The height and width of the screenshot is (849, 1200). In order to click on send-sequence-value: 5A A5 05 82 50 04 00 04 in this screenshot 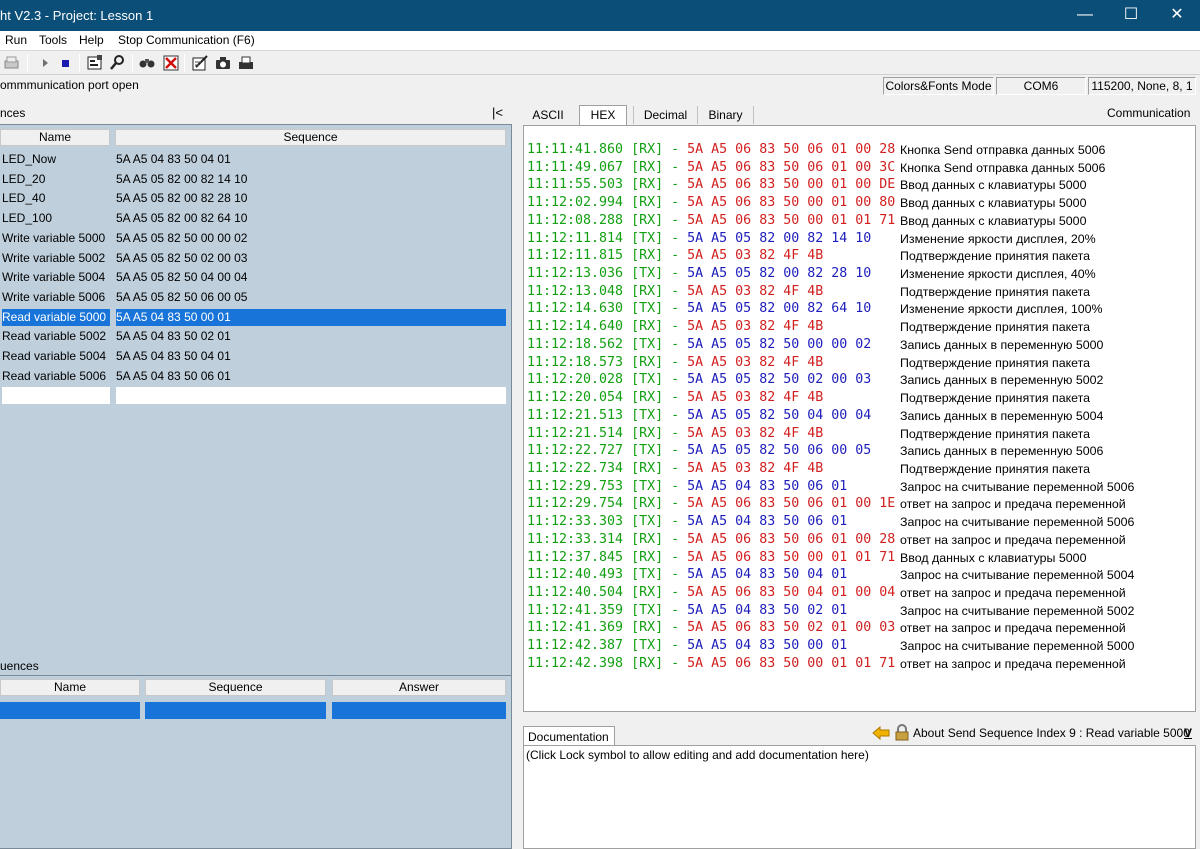, I will do `click(311, 277)`.